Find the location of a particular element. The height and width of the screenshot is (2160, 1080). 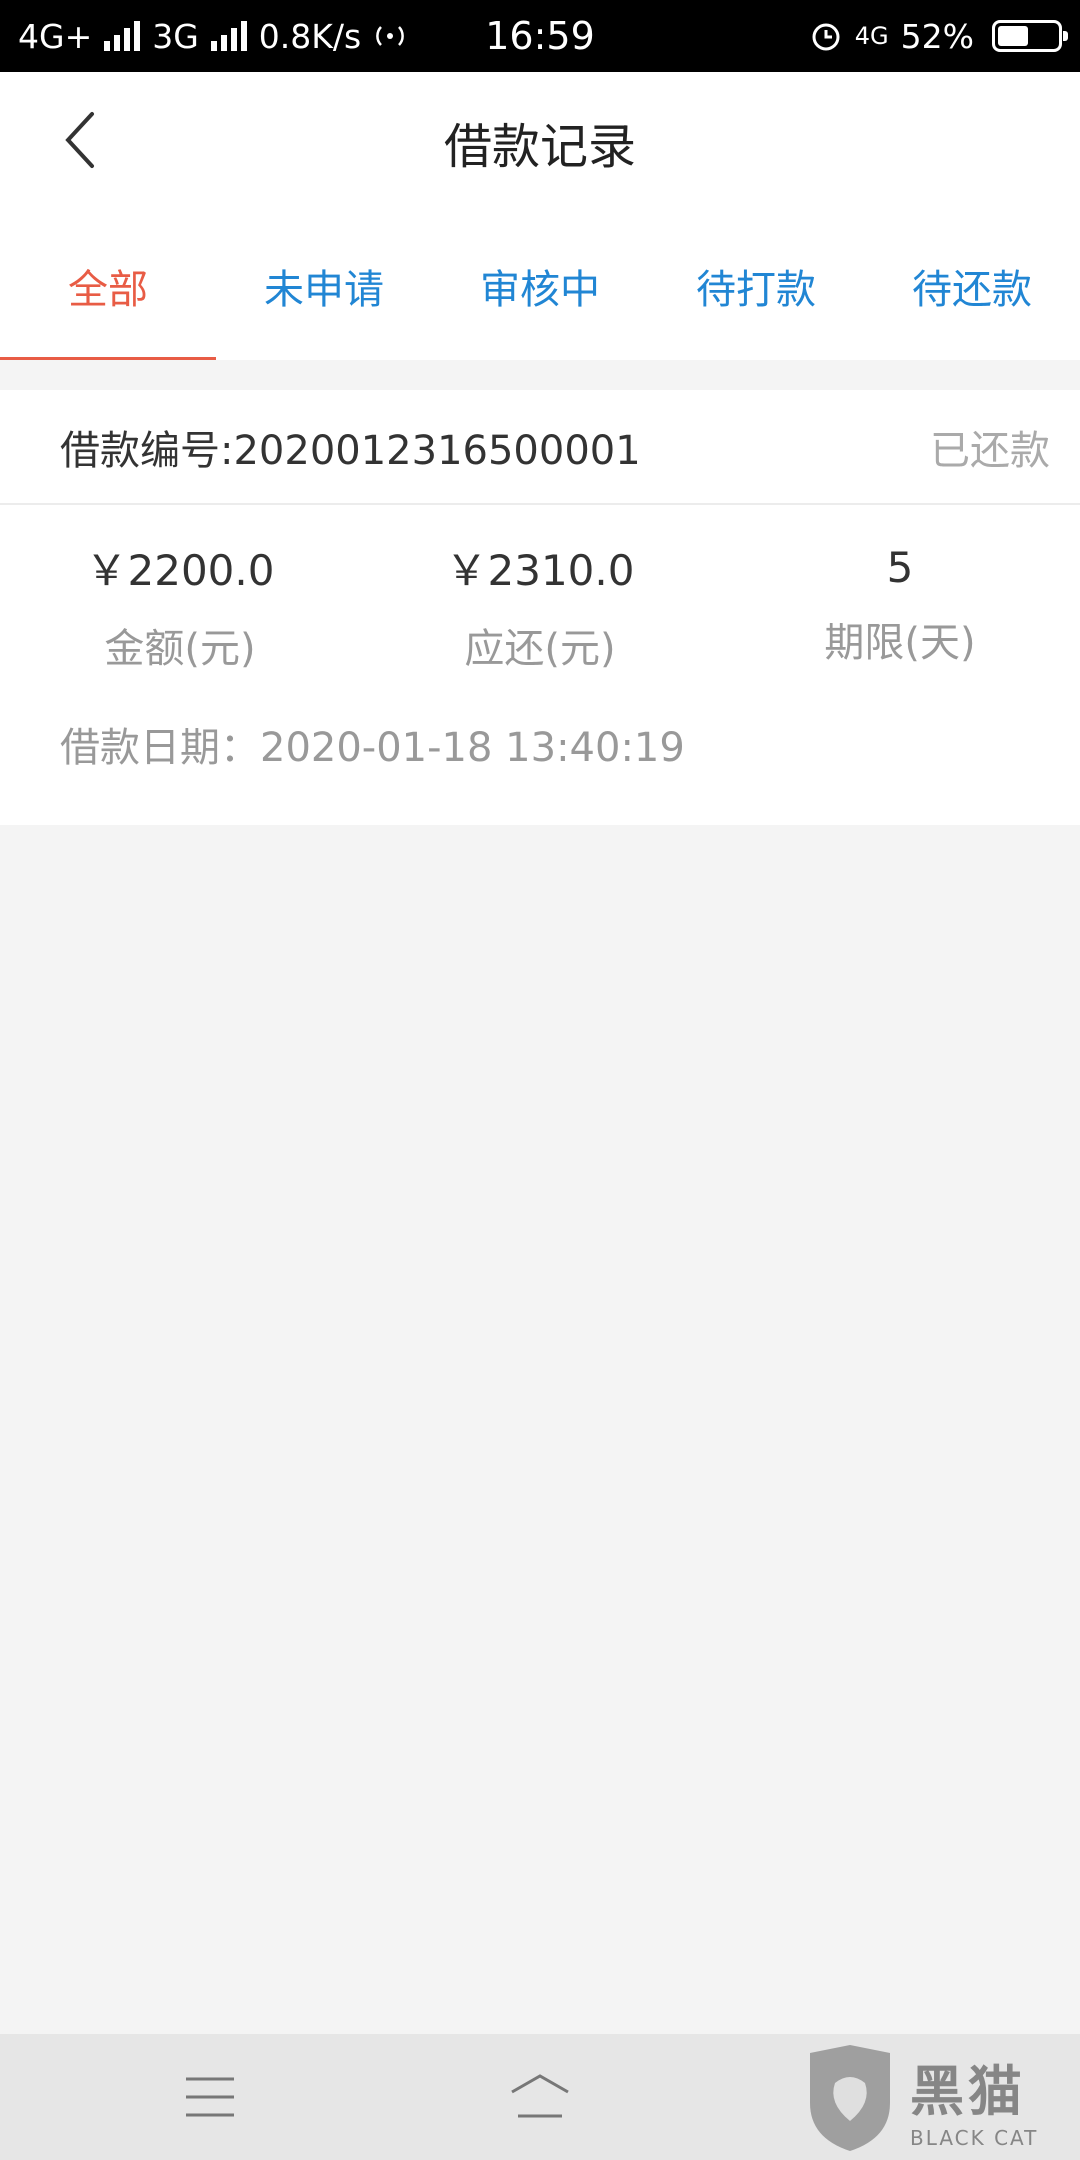

watermark-en: BLACK CAT is located at coordinates (974, 2137).